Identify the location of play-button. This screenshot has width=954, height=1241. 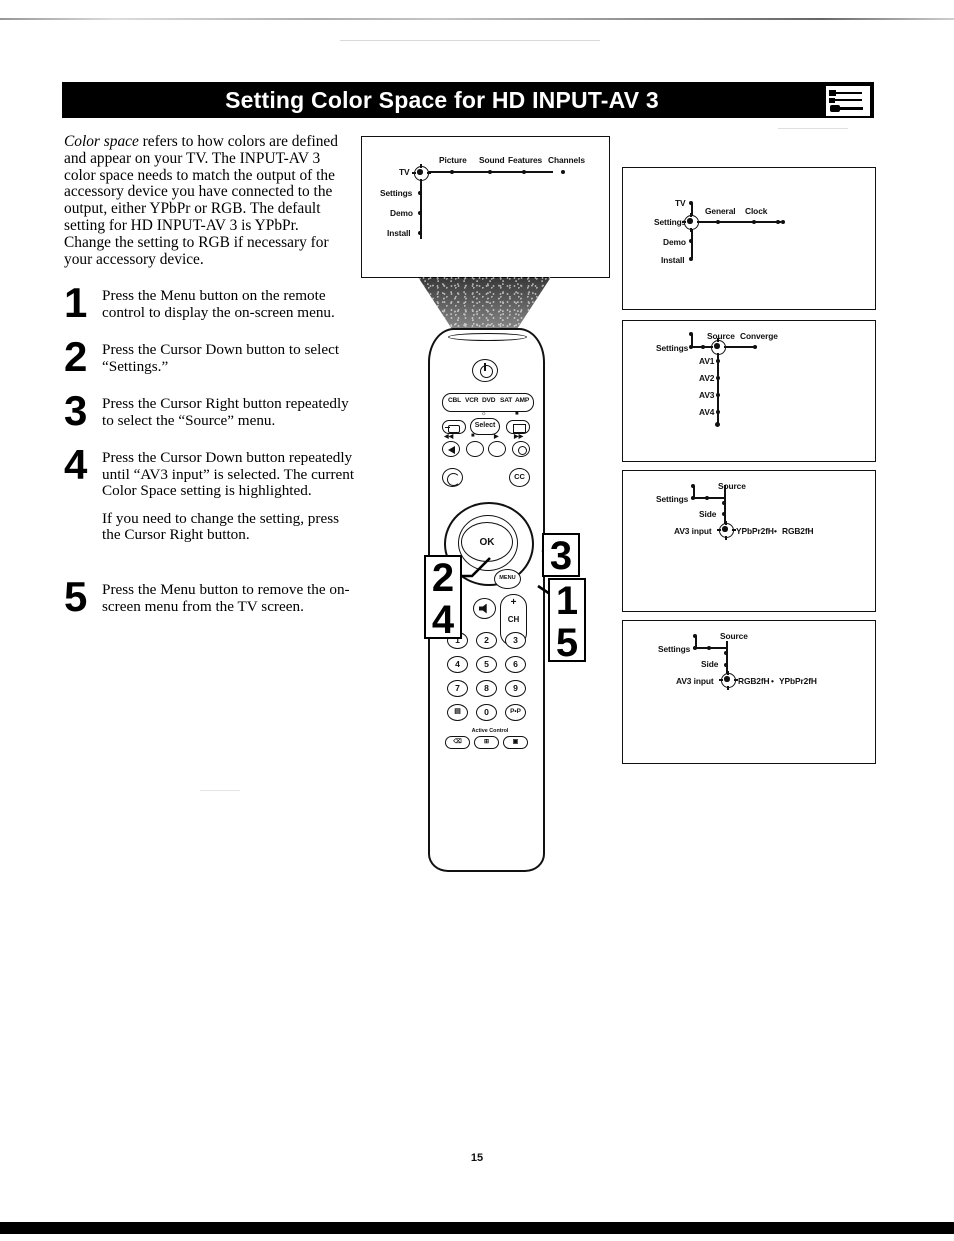
(497, 449).